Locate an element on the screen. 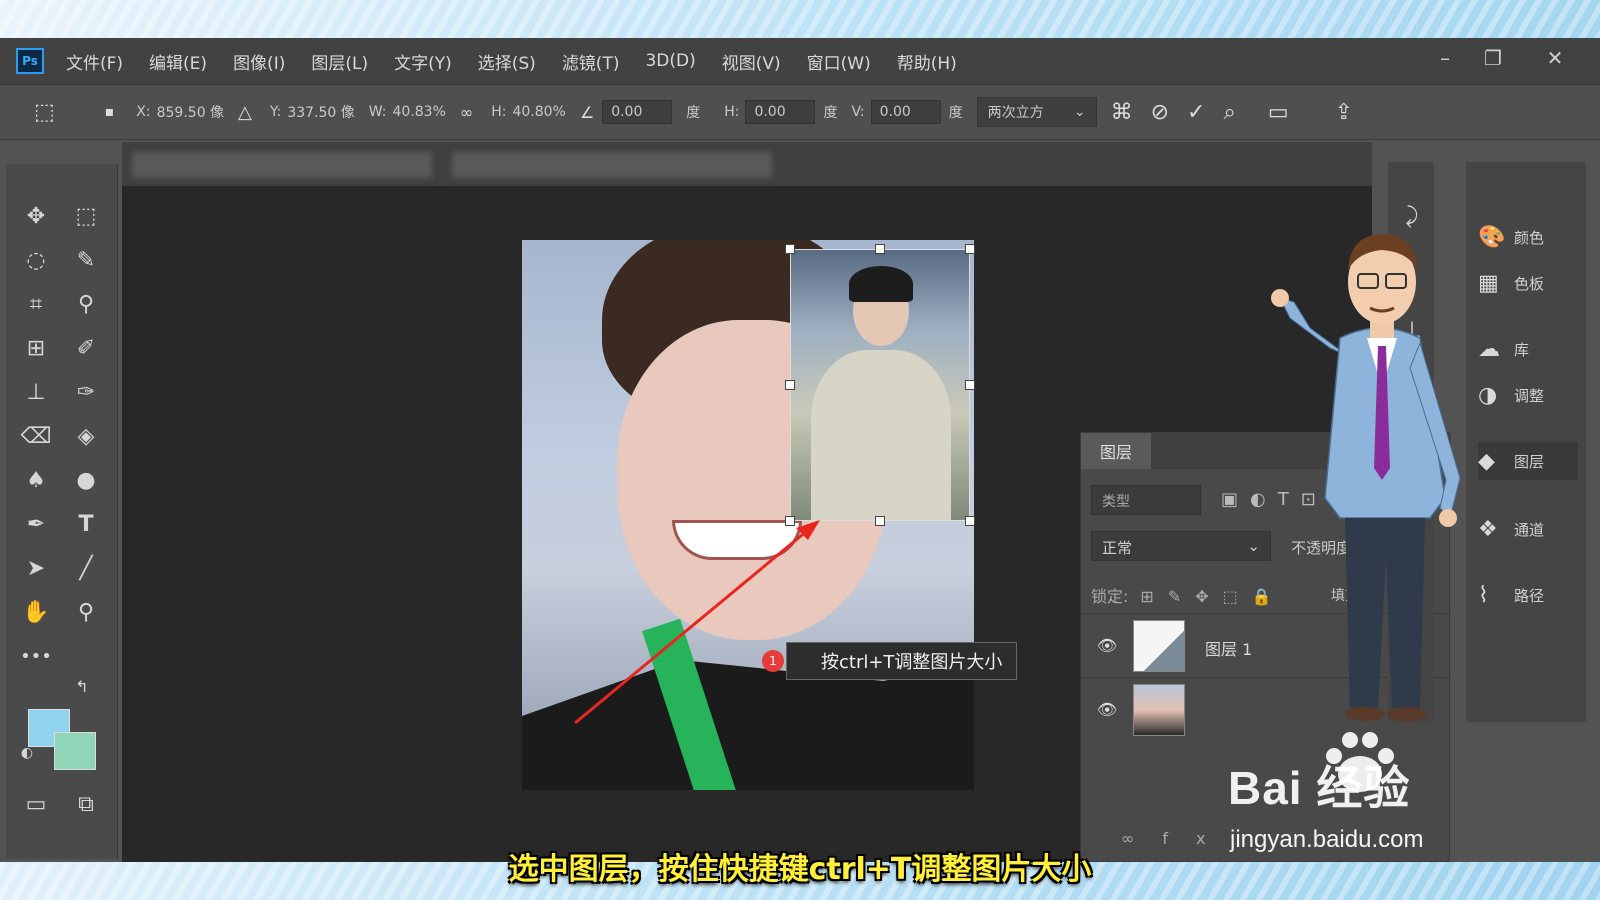 This screenshot has height=900, width=1600. panel-label: 库 is located at coordinates (1522, 349).